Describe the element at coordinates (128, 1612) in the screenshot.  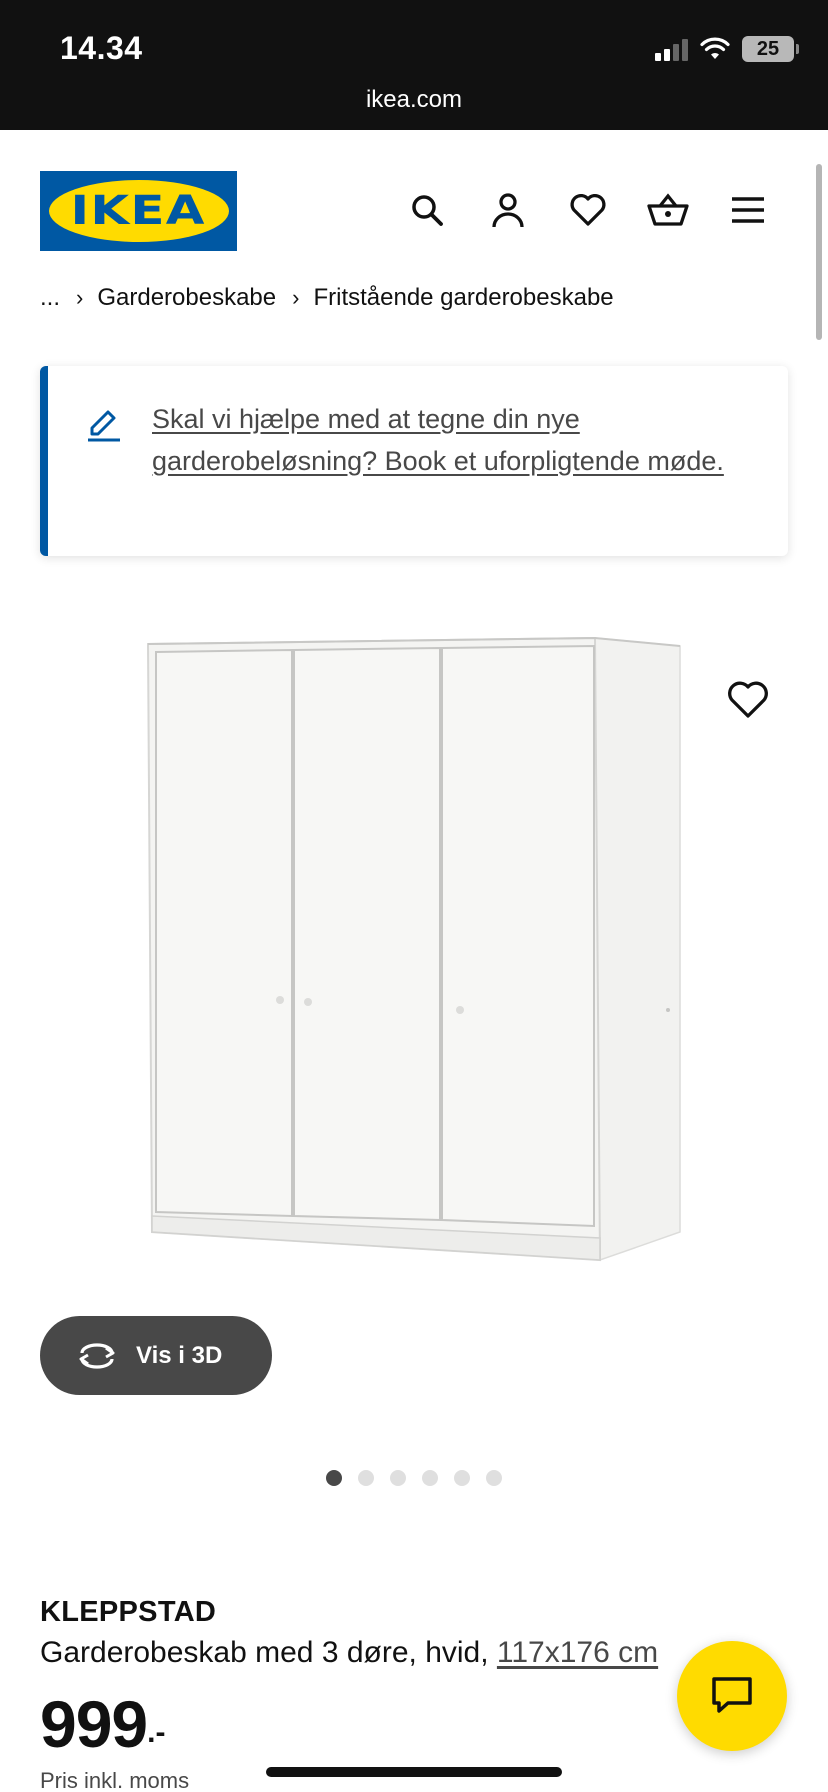
I see `product-name: KLEPPSTAD` at that location.